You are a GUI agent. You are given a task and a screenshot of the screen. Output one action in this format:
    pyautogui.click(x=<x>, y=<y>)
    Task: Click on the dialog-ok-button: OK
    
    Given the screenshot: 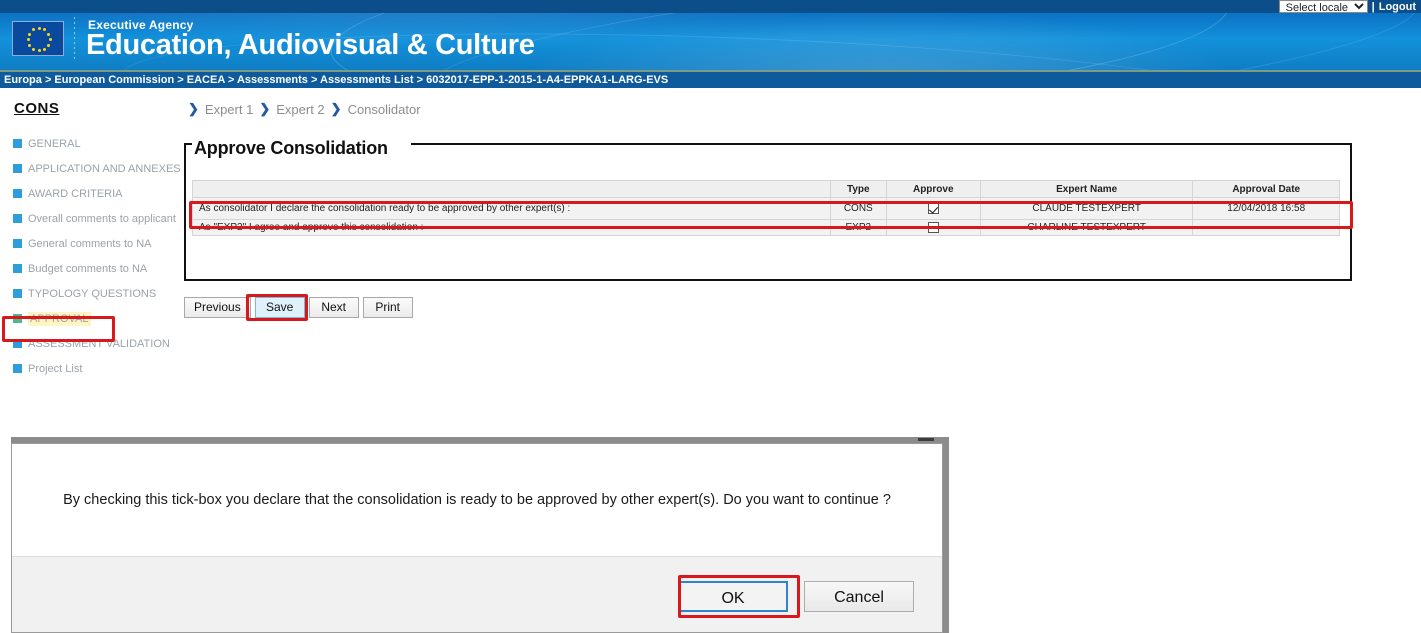 What is the action you would take?
    pyautogui.click(x=733, y=596)
    